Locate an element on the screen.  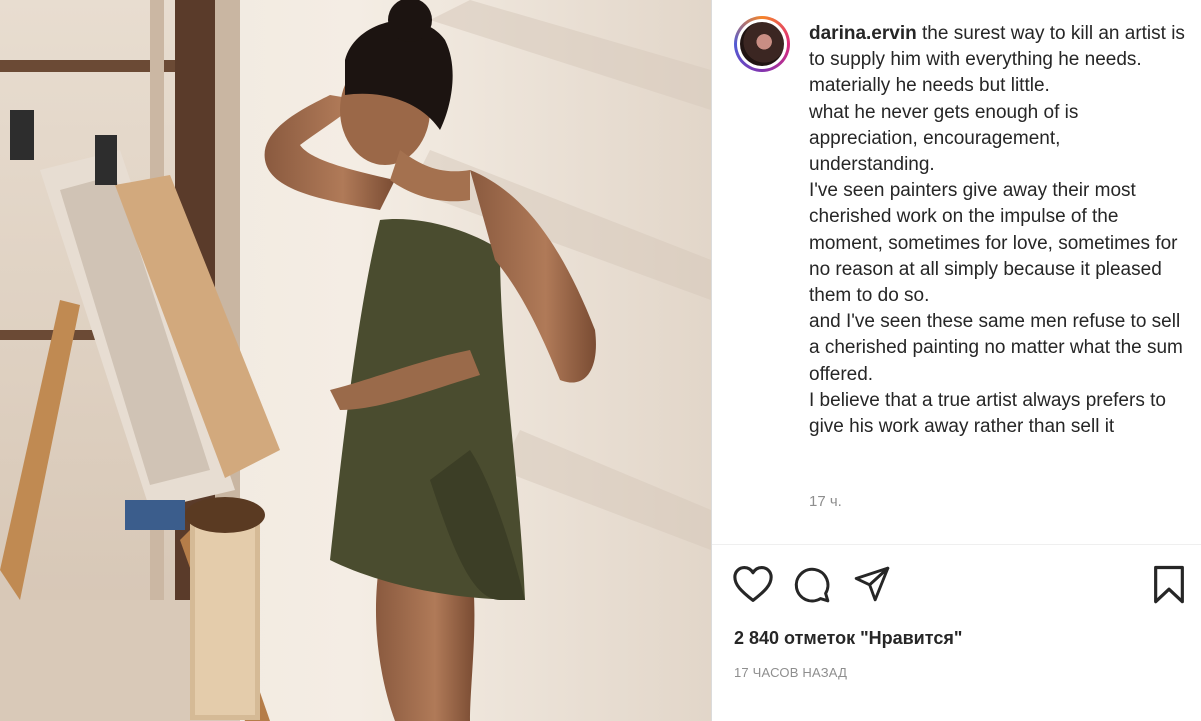
bookmark-icon is located at coordinates (1169, 585).